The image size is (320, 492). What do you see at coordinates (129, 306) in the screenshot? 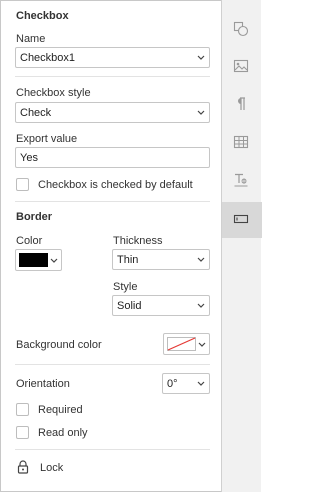
I see `border-style-value: Solid` at bounding box center [129, 306].